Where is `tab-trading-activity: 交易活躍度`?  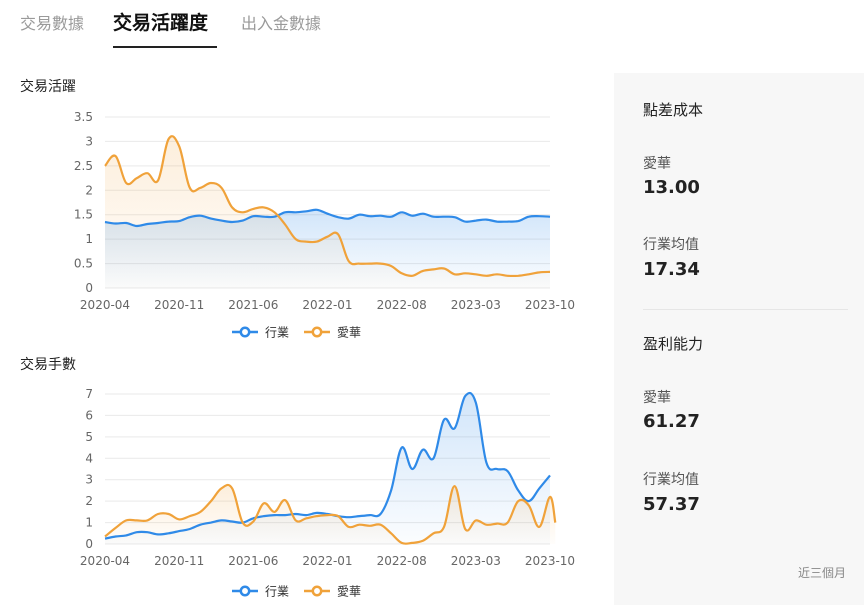 tab-trading-activity: 交易活躍度 is located at coordinates (160, 21).